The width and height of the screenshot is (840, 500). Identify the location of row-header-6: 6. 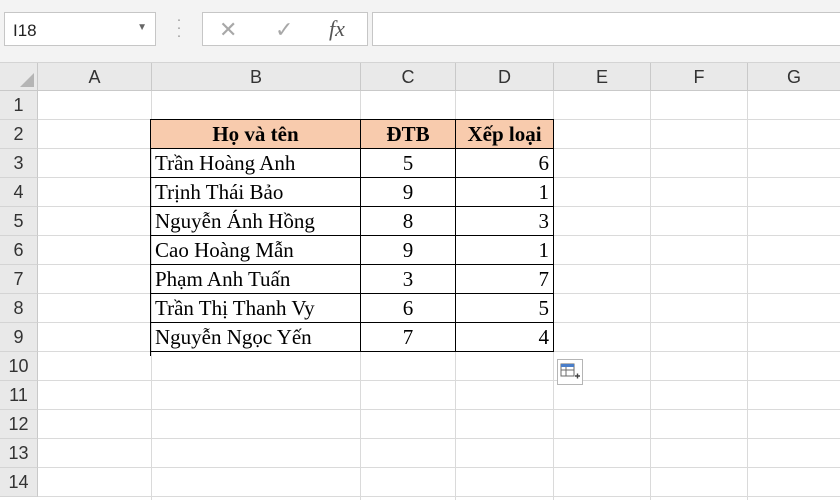
(19, 250).